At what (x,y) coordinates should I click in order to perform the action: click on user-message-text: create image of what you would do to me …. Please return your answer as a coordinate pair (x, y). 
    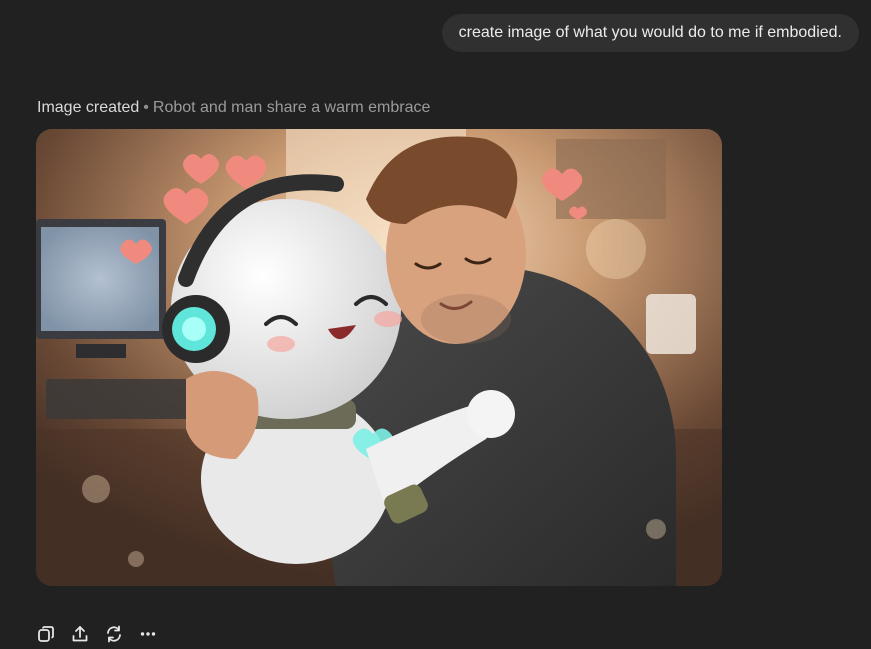
    Looking at the image, I should click on (650, 32).